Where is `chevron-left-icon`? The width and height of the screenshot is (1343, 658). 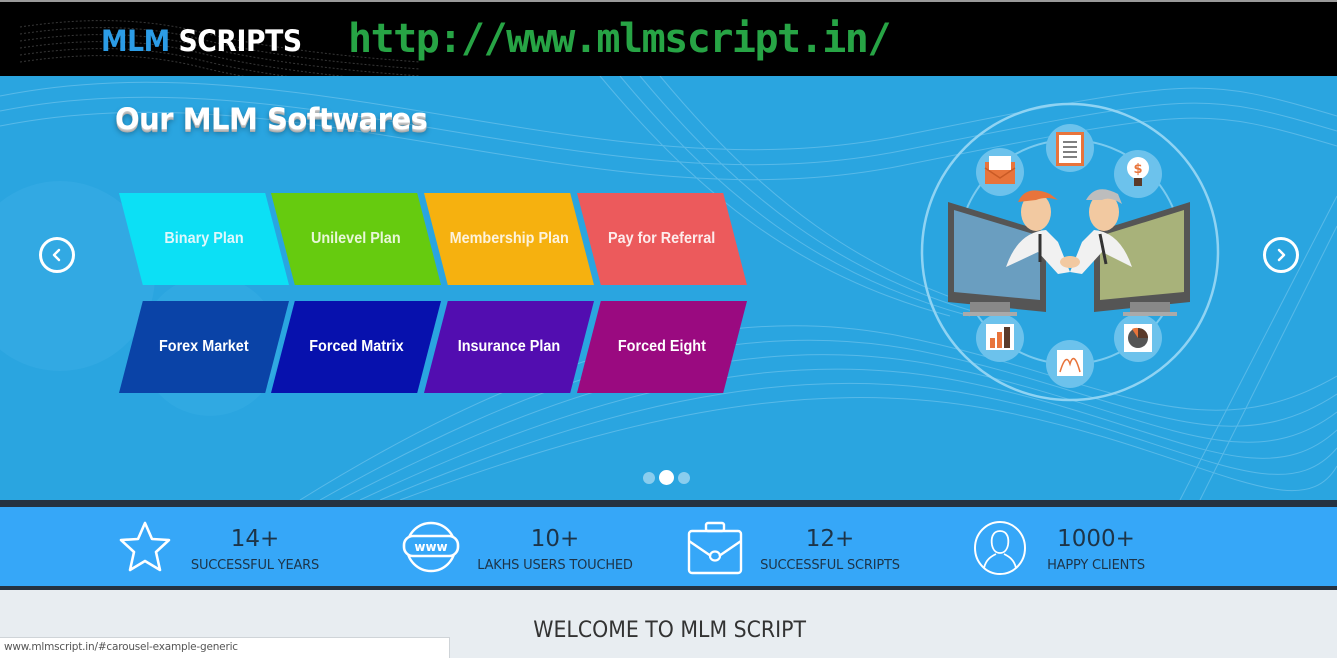 chevron-left-icon is located at coordinates (56, 255).